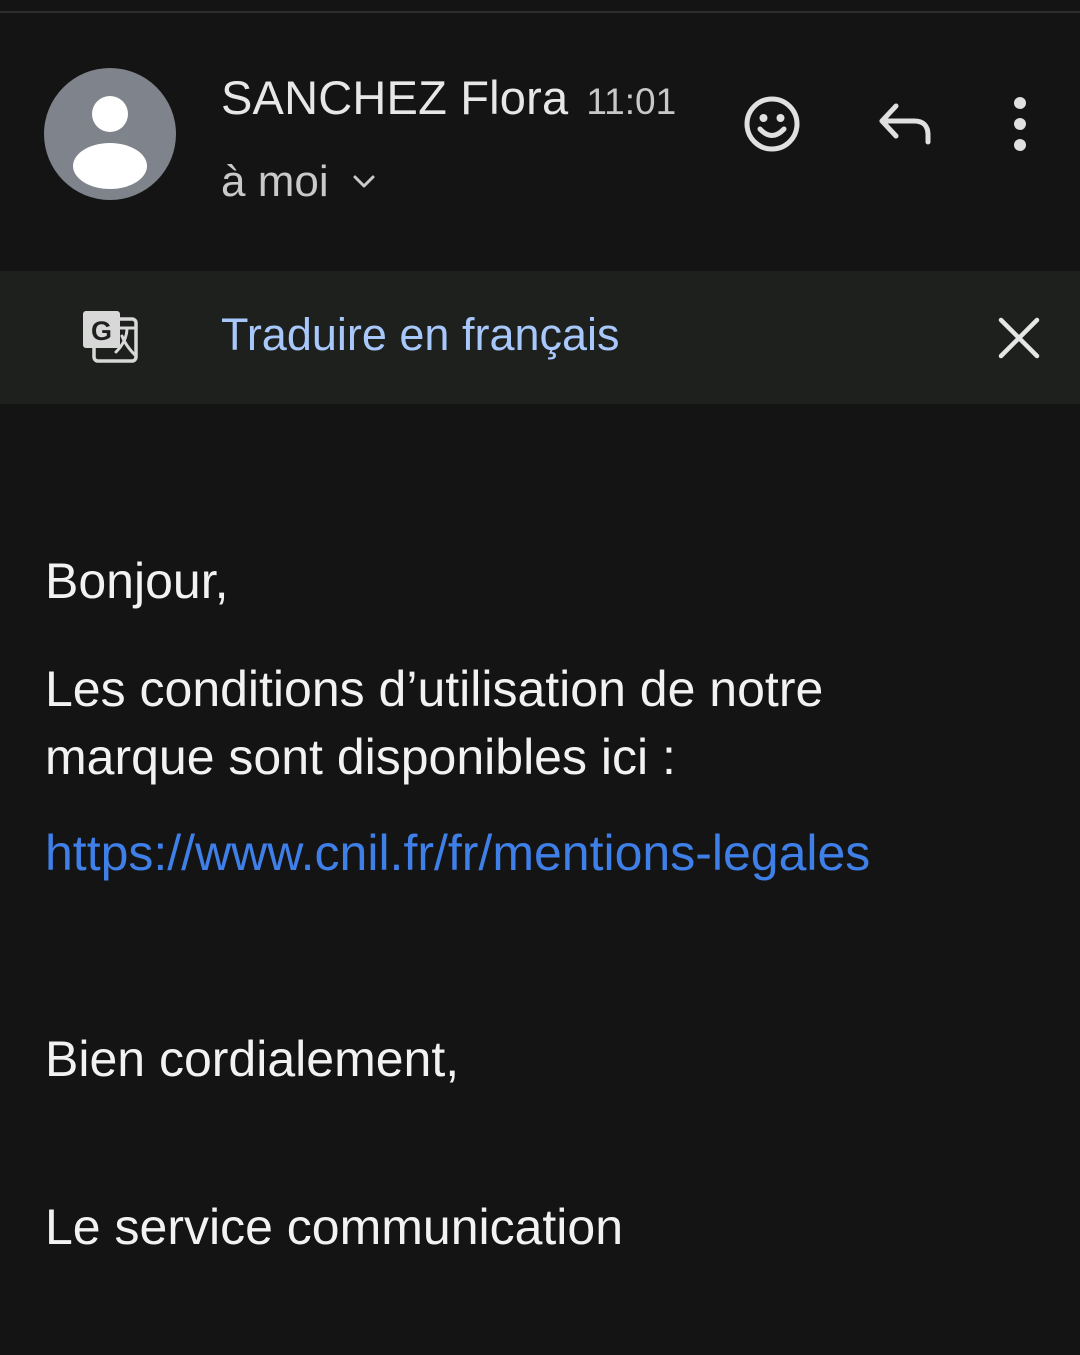 The image size is (1080, 1355). I want to click on google-translate-icon: G, so click(110, 338).